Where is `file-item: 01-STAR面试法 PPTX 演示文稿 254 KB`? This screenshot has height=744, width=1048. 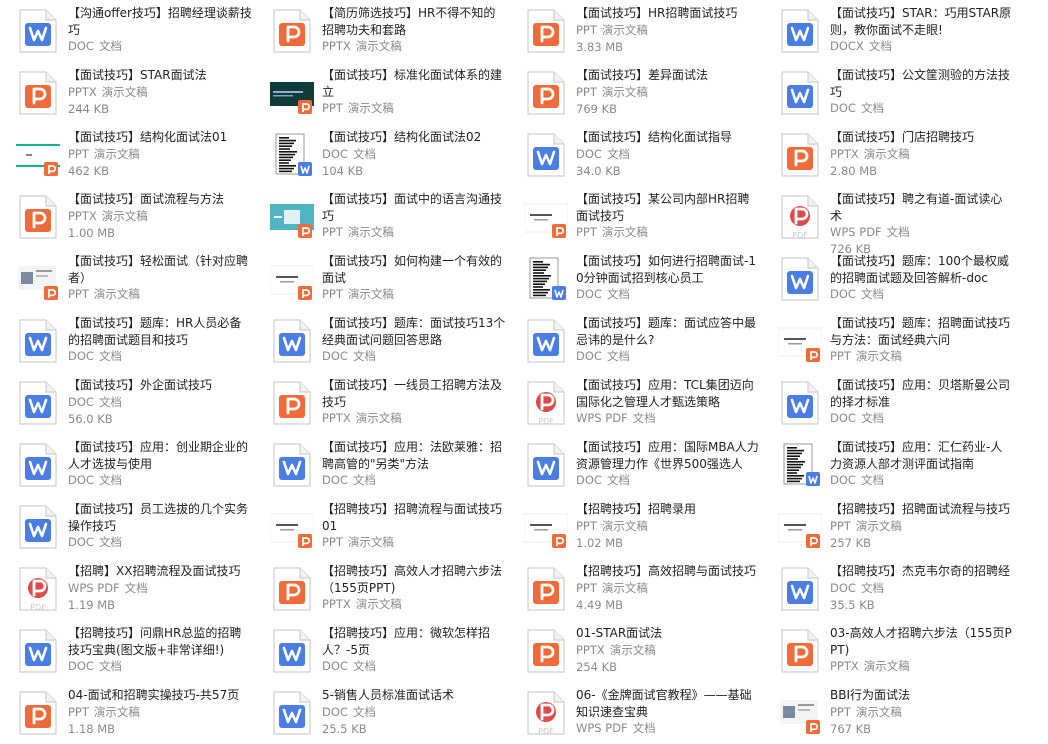
file-item: 01-STAR面试法 PPTX 演示文稿 254 KB is located at coordinates (635, 651).